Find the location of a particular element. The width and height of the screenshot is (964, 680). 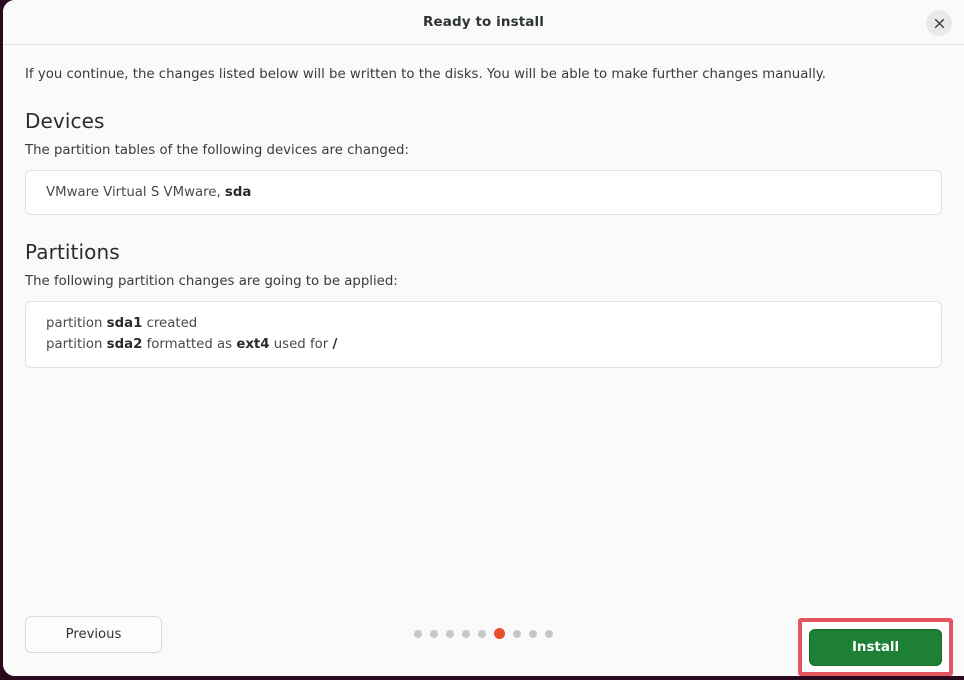

partition-node: sda2 is located at coordinates (124, 345).